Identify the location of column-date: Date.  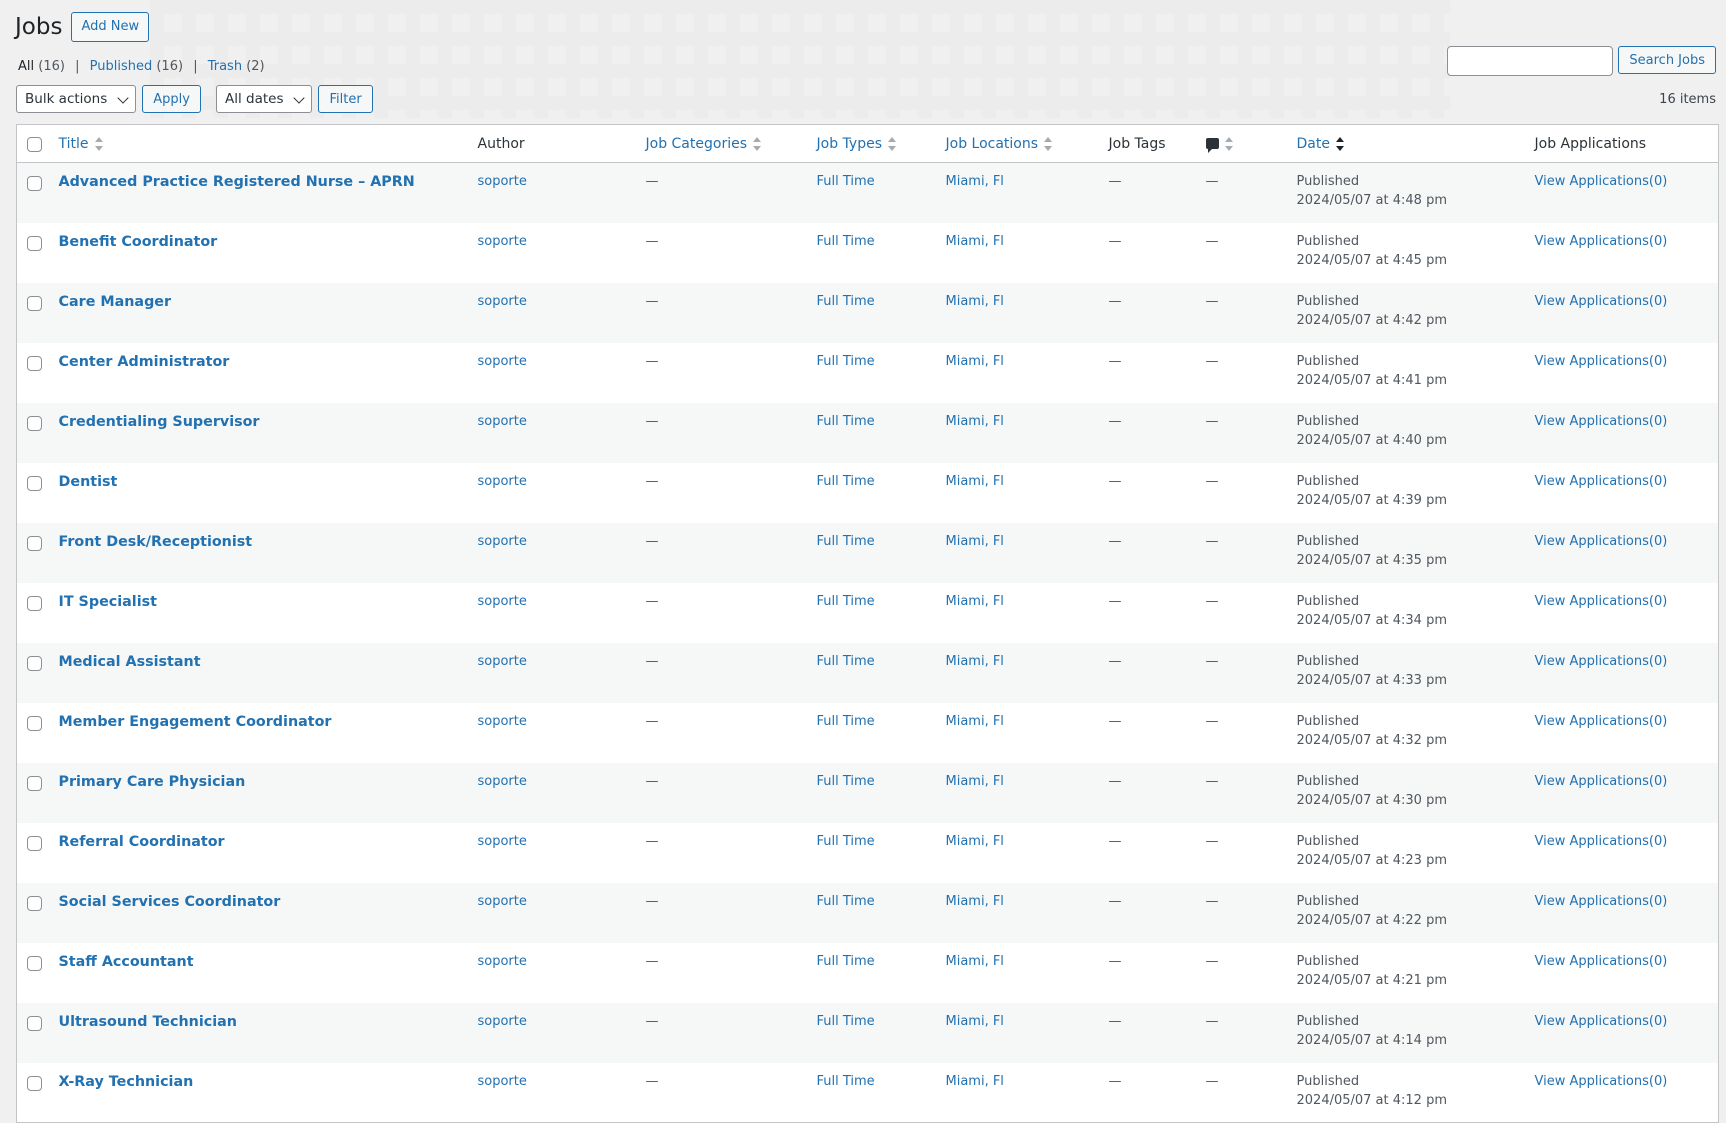
(1407, 143).